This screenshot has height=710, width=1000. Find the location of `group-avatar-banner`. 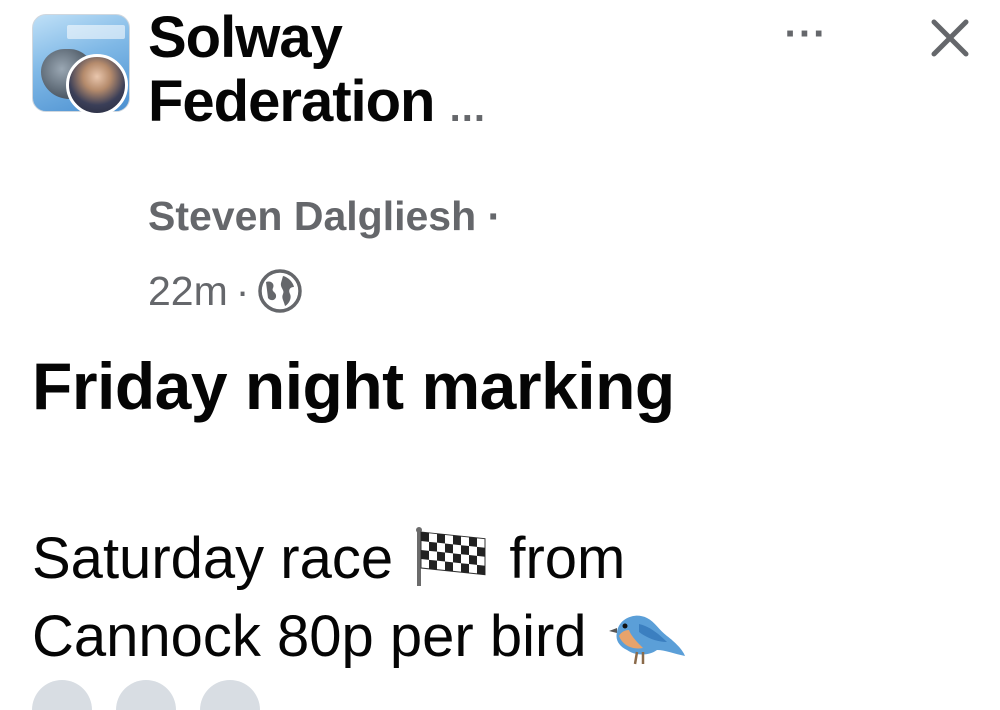

group-avatar-banner is located at coordinates (96, 32).